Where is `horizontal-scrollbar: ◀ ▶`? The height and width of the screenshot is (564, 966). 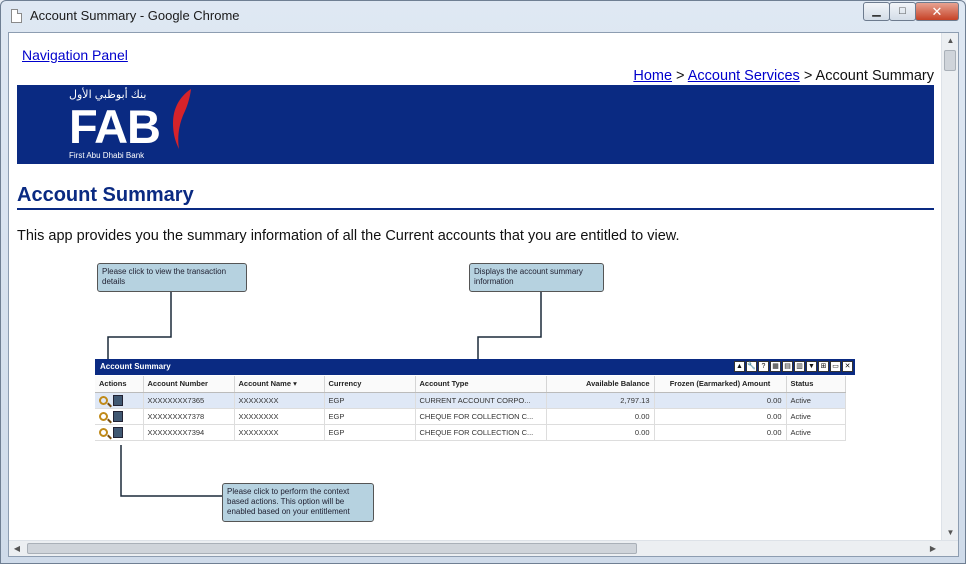
horizontal-scrollbar: ◀ ▶ is located at coordinates (483, 548).